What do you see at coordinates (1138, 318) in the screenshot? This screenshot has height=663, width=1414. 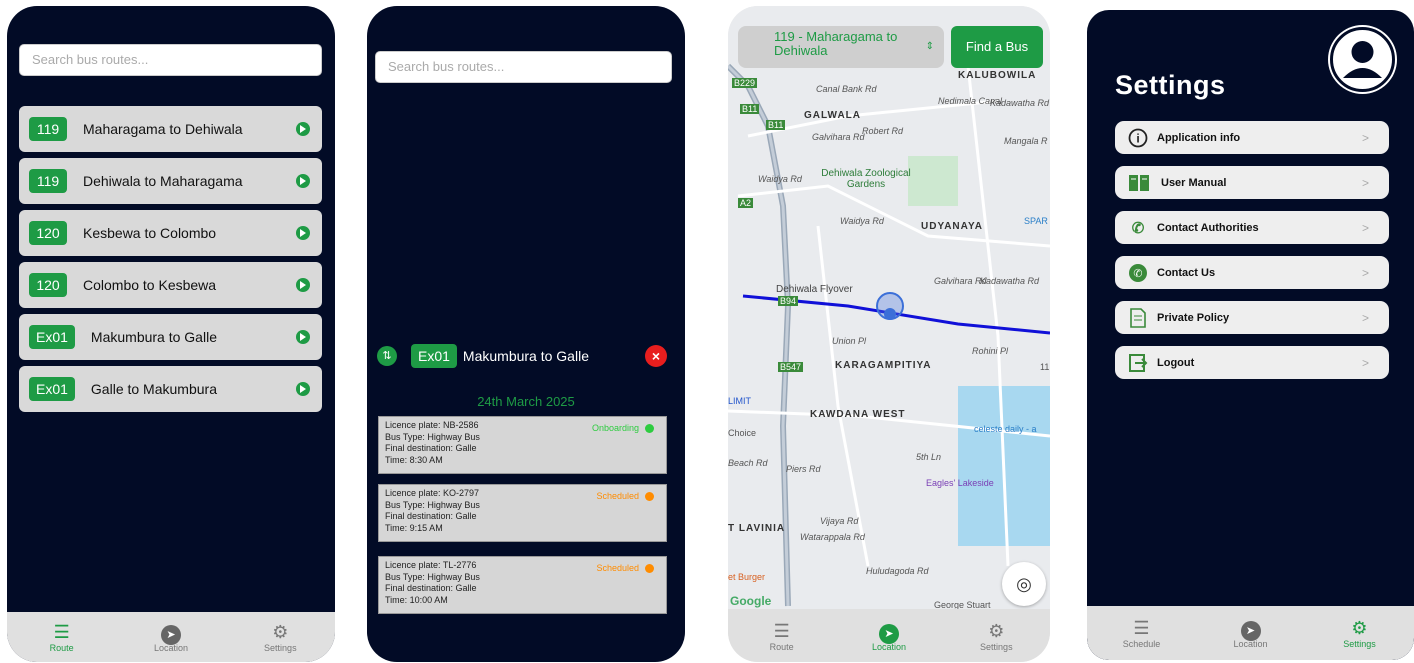 I see `document-icon` at bounding box center [1138, 318].